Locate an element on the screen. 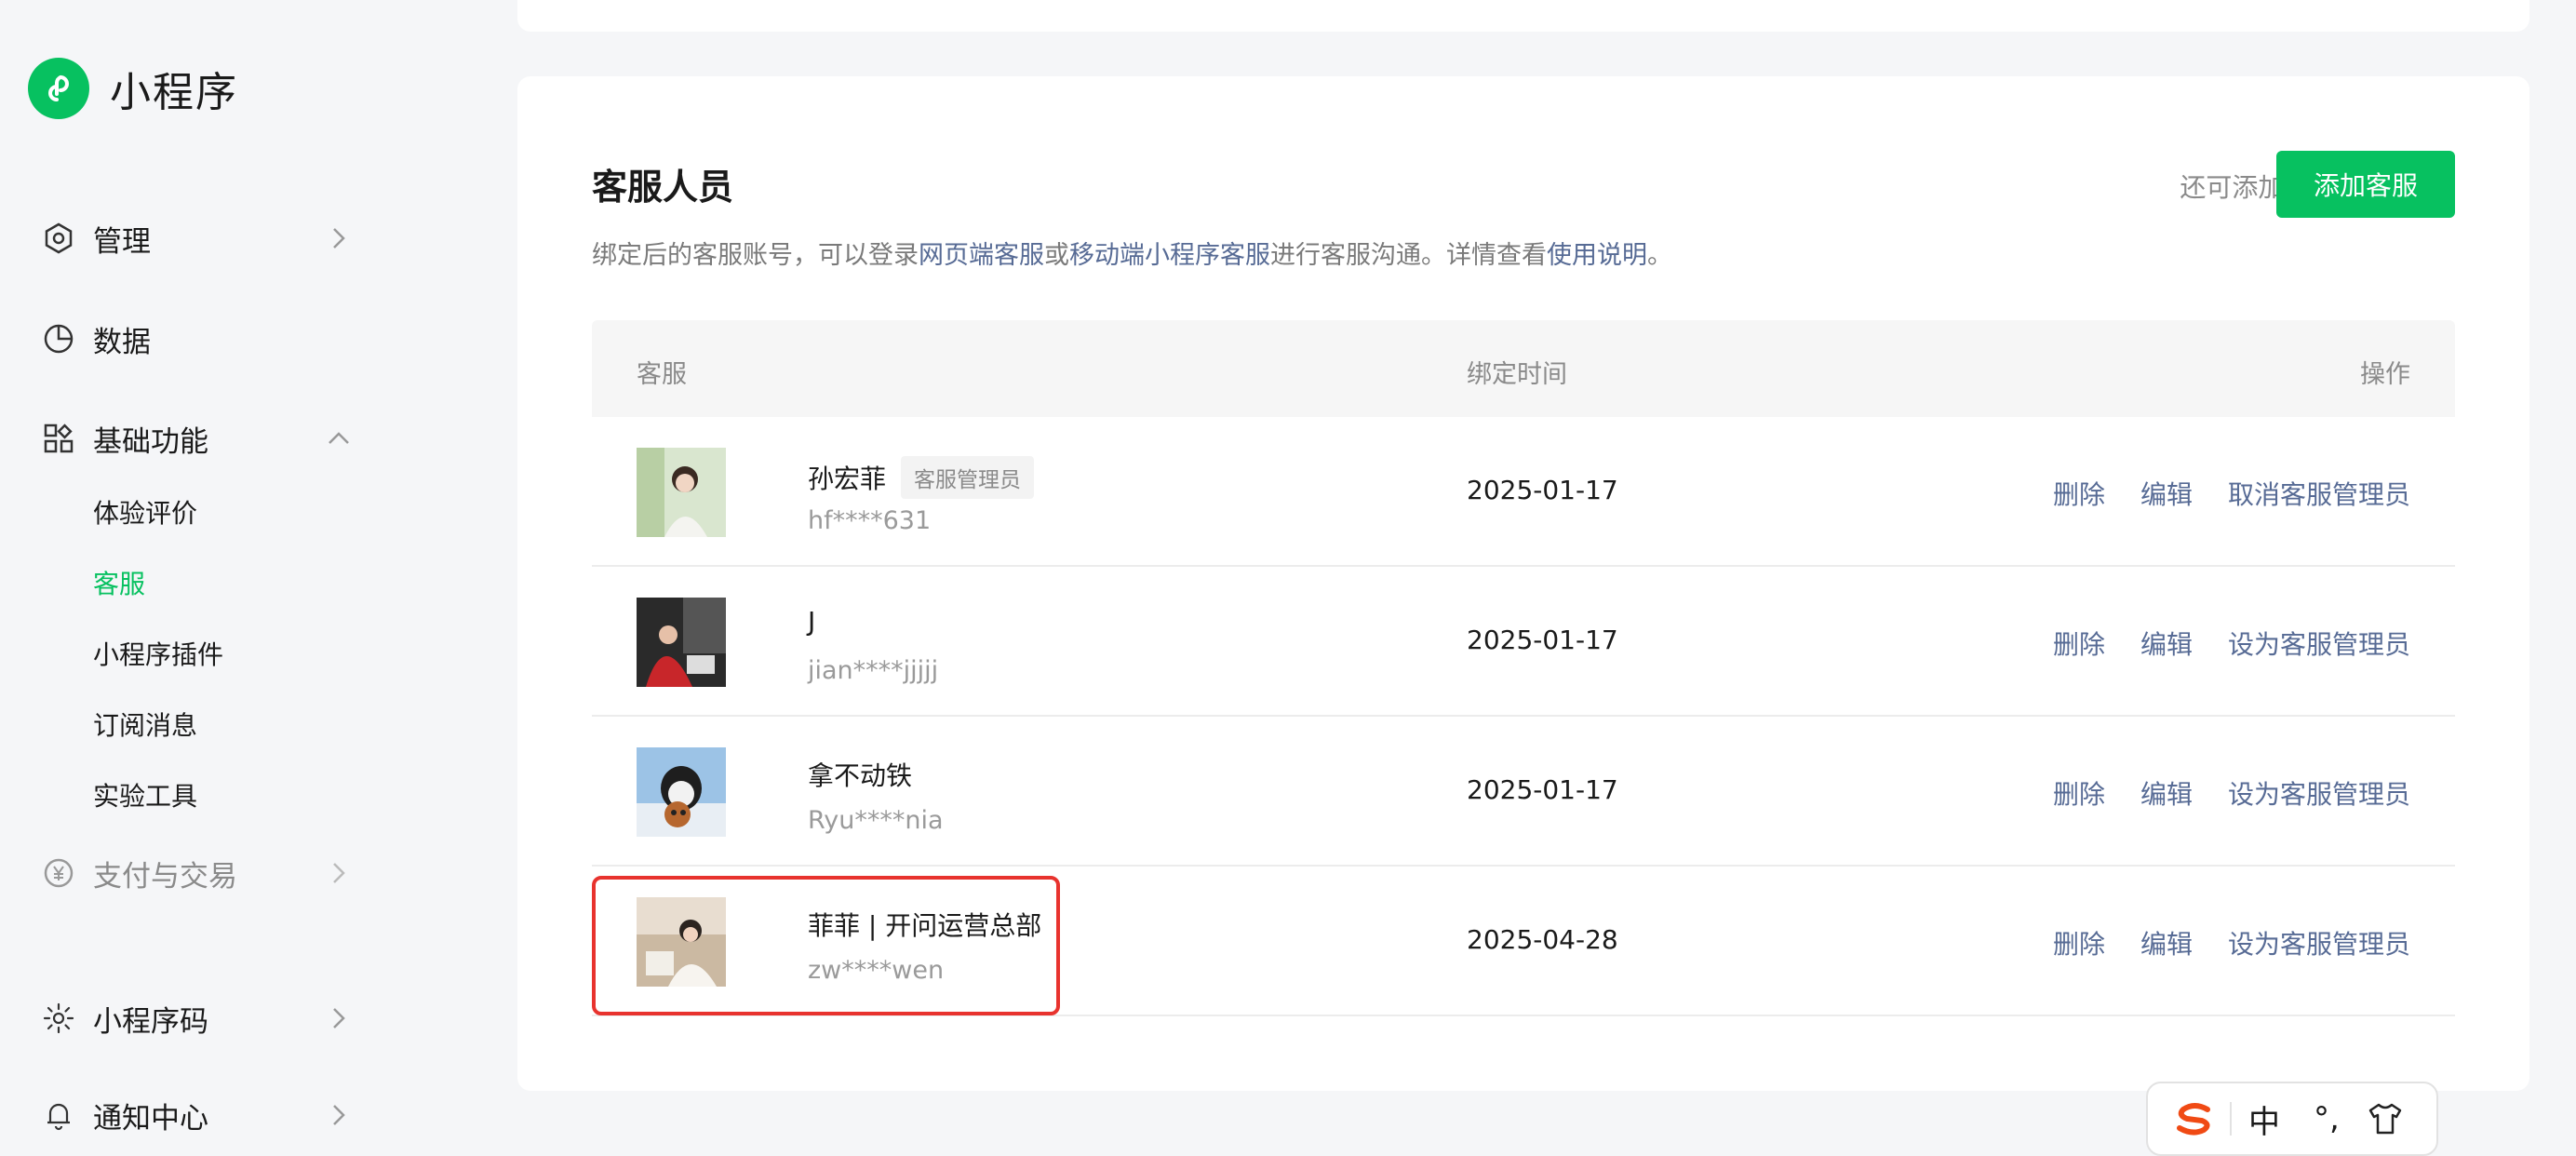  highlight-annotation is located at coordinates (826, 945).